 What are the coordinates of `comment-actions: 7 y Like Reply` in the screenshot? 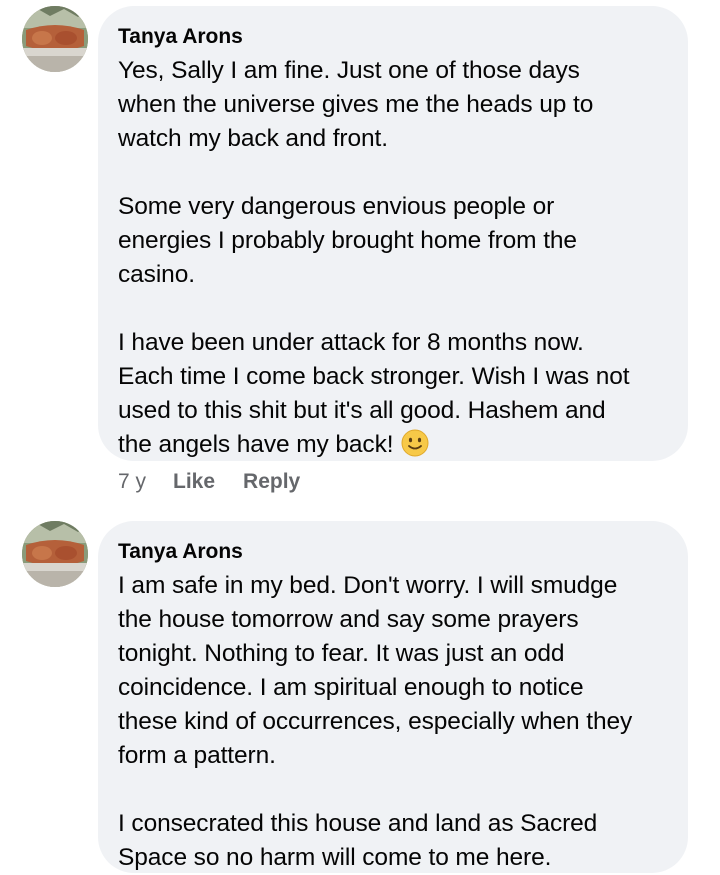 It's located at (223, 482).